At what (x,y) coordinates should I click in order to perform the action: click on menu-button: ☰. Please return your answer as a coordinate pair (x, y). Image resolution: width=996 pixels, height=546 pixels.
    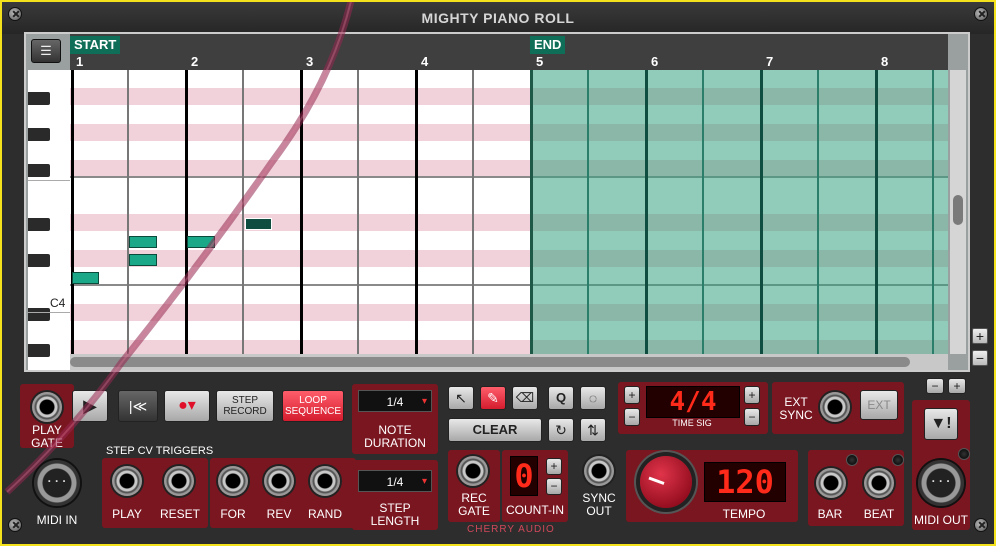
    Looking at the image, I should click on (46, 51).